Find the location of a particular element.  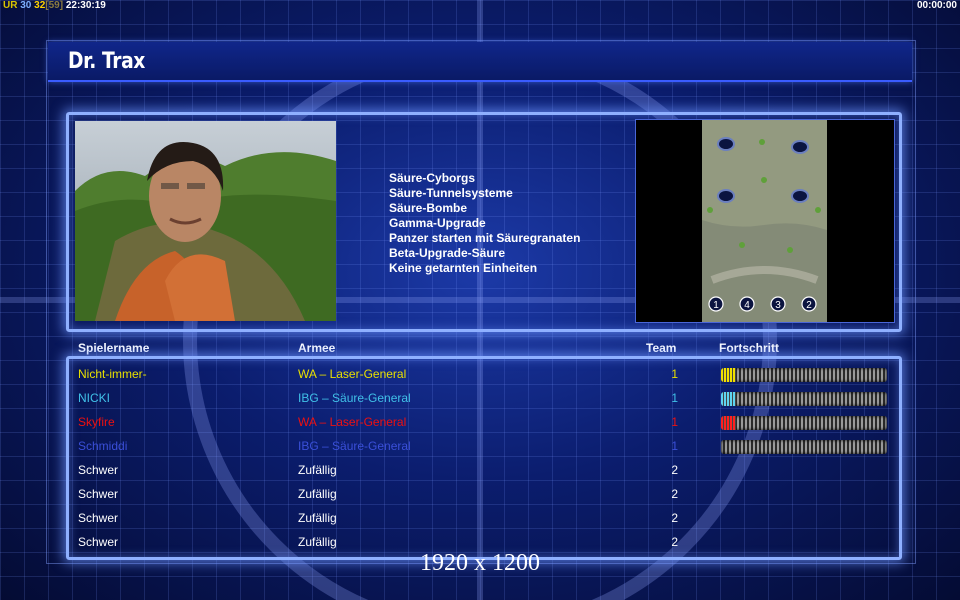

start-slot: 4 is located at coordinates (747, 305).